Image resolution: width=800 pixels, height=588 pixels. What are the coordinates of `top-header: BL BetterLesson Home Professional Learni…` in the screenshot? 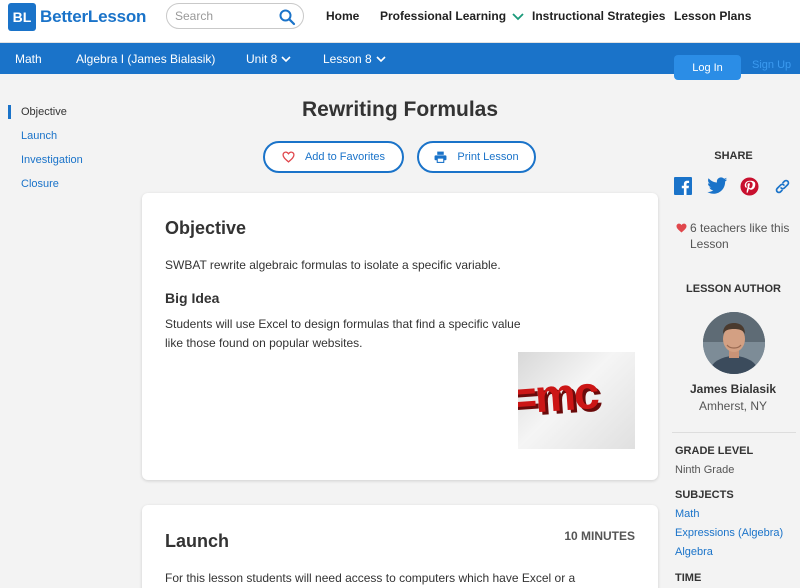 It's located at (400, 21).